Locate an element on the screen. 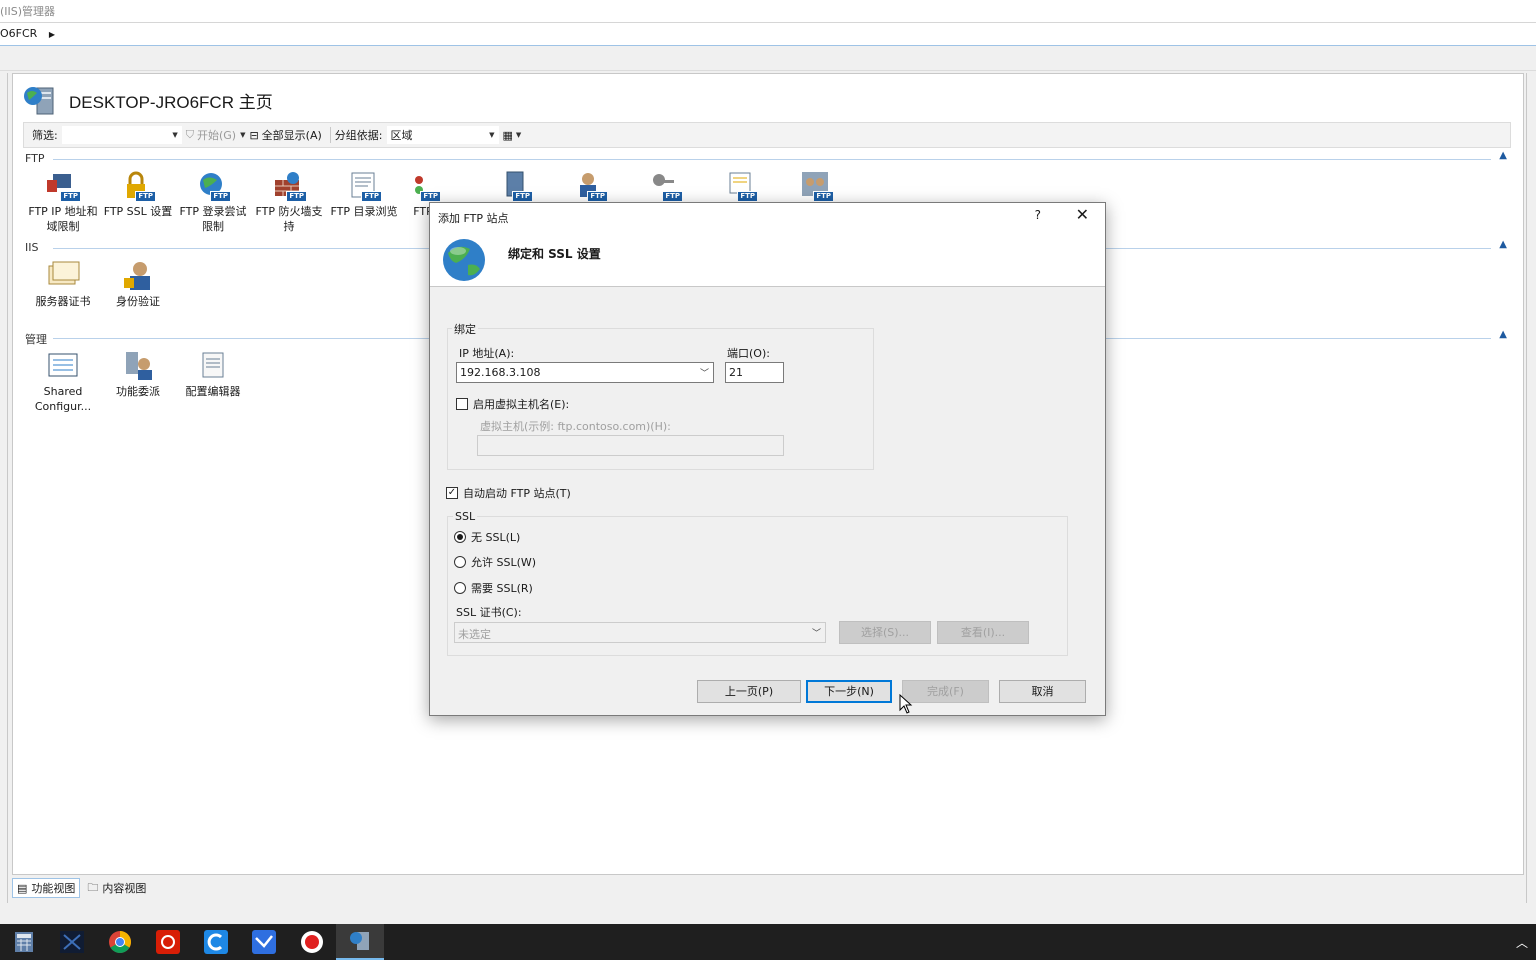 This screenshot has height=960, width=1536. address-segment: O6FCR is located at coordinates (18, 33).